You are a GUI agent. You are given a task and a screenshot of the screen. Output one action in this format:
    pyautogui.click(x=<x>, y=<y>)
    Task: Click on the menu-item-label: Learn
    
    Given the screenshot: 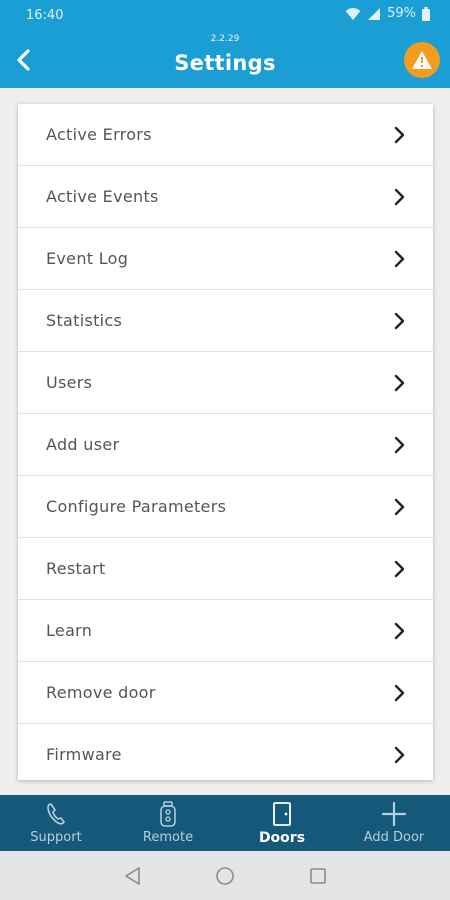 What is the action you would take?
    pyautogui.click(x=69, y=630)
    